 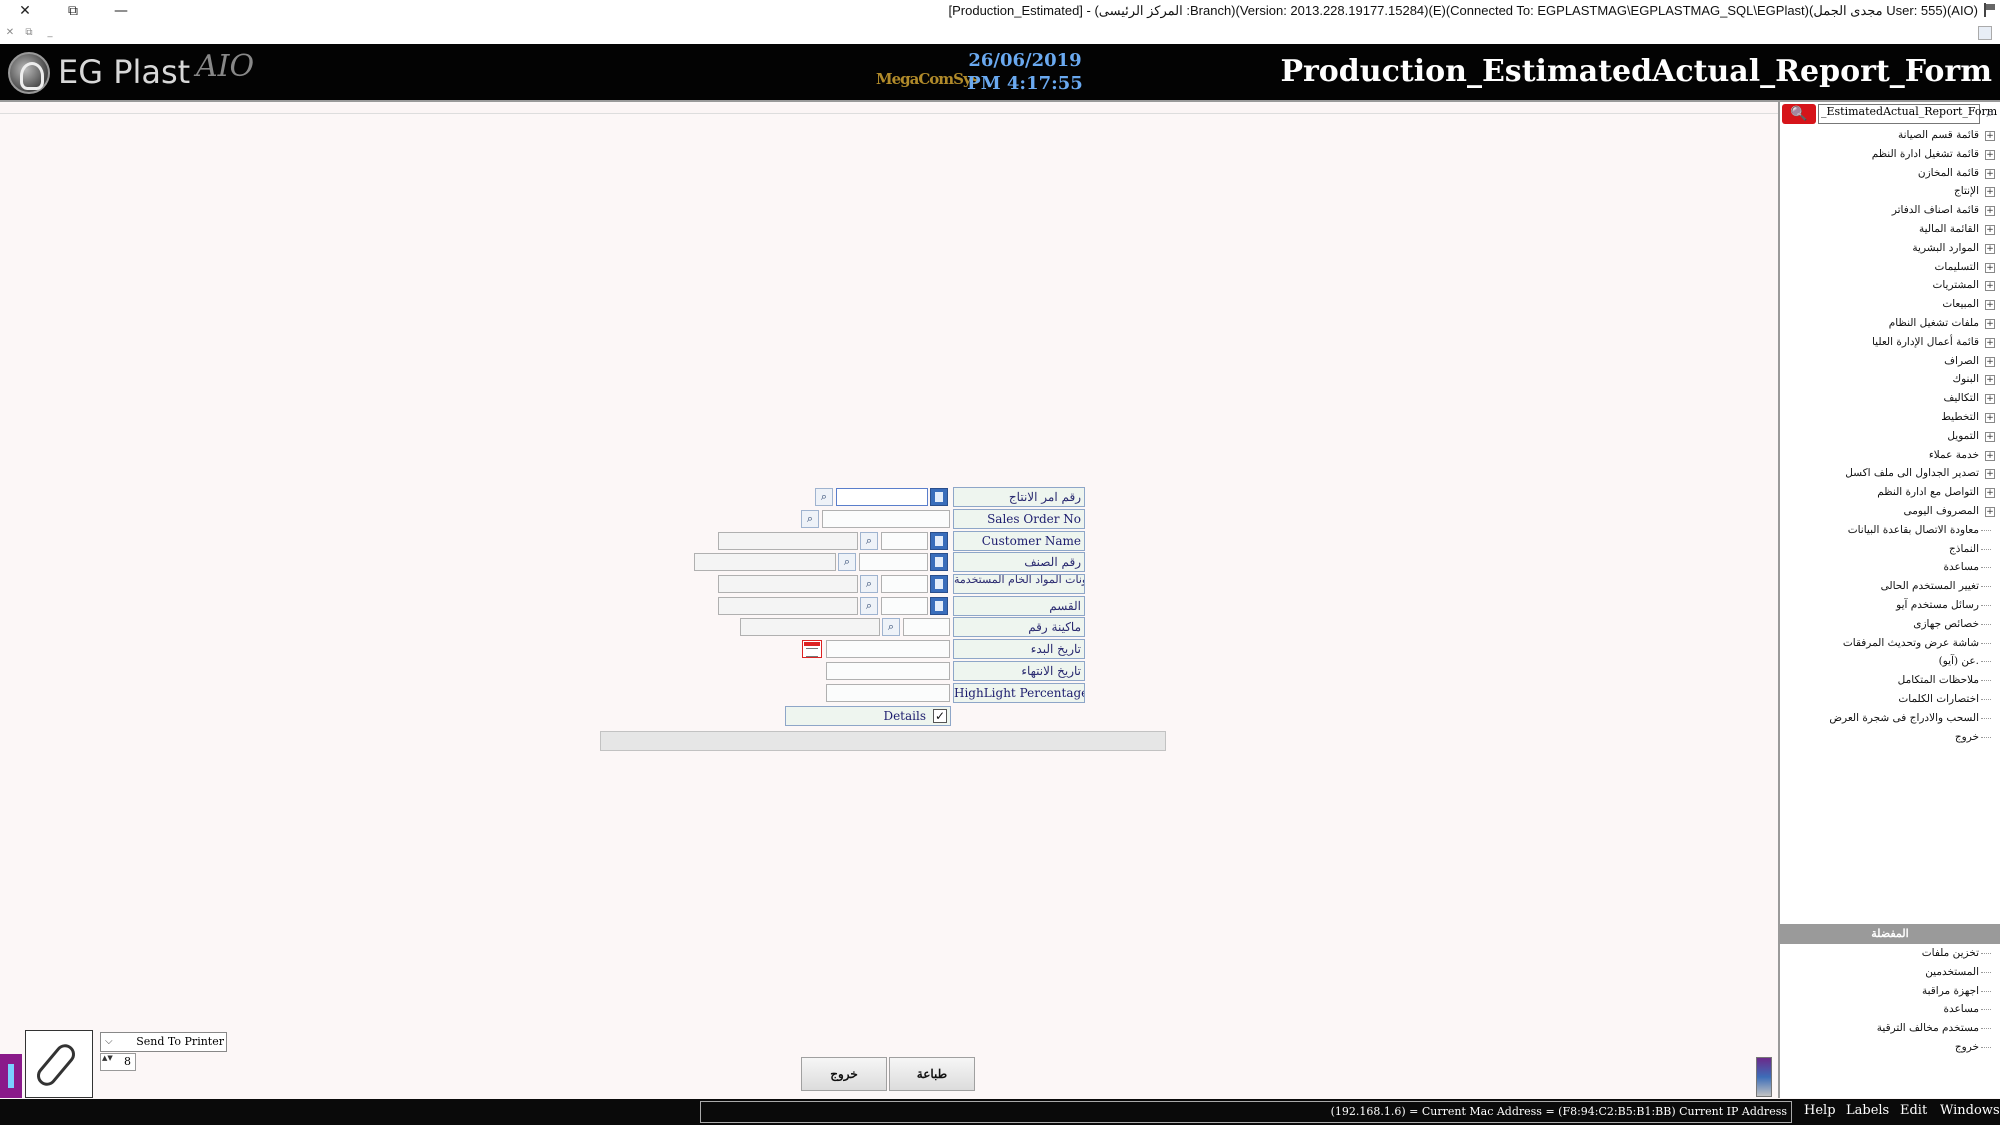 I want to click on tree-item: قائمة اصناف الدفاتر +, so click(x=1890, y=210).